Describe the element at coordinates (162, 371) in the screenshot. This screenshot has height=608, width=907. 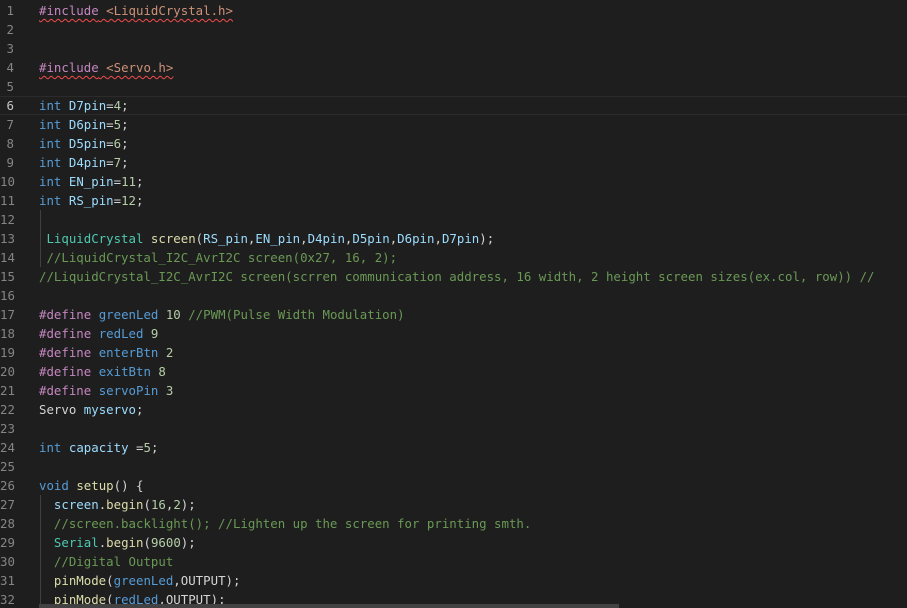
I see `code-token: 8` at that location.